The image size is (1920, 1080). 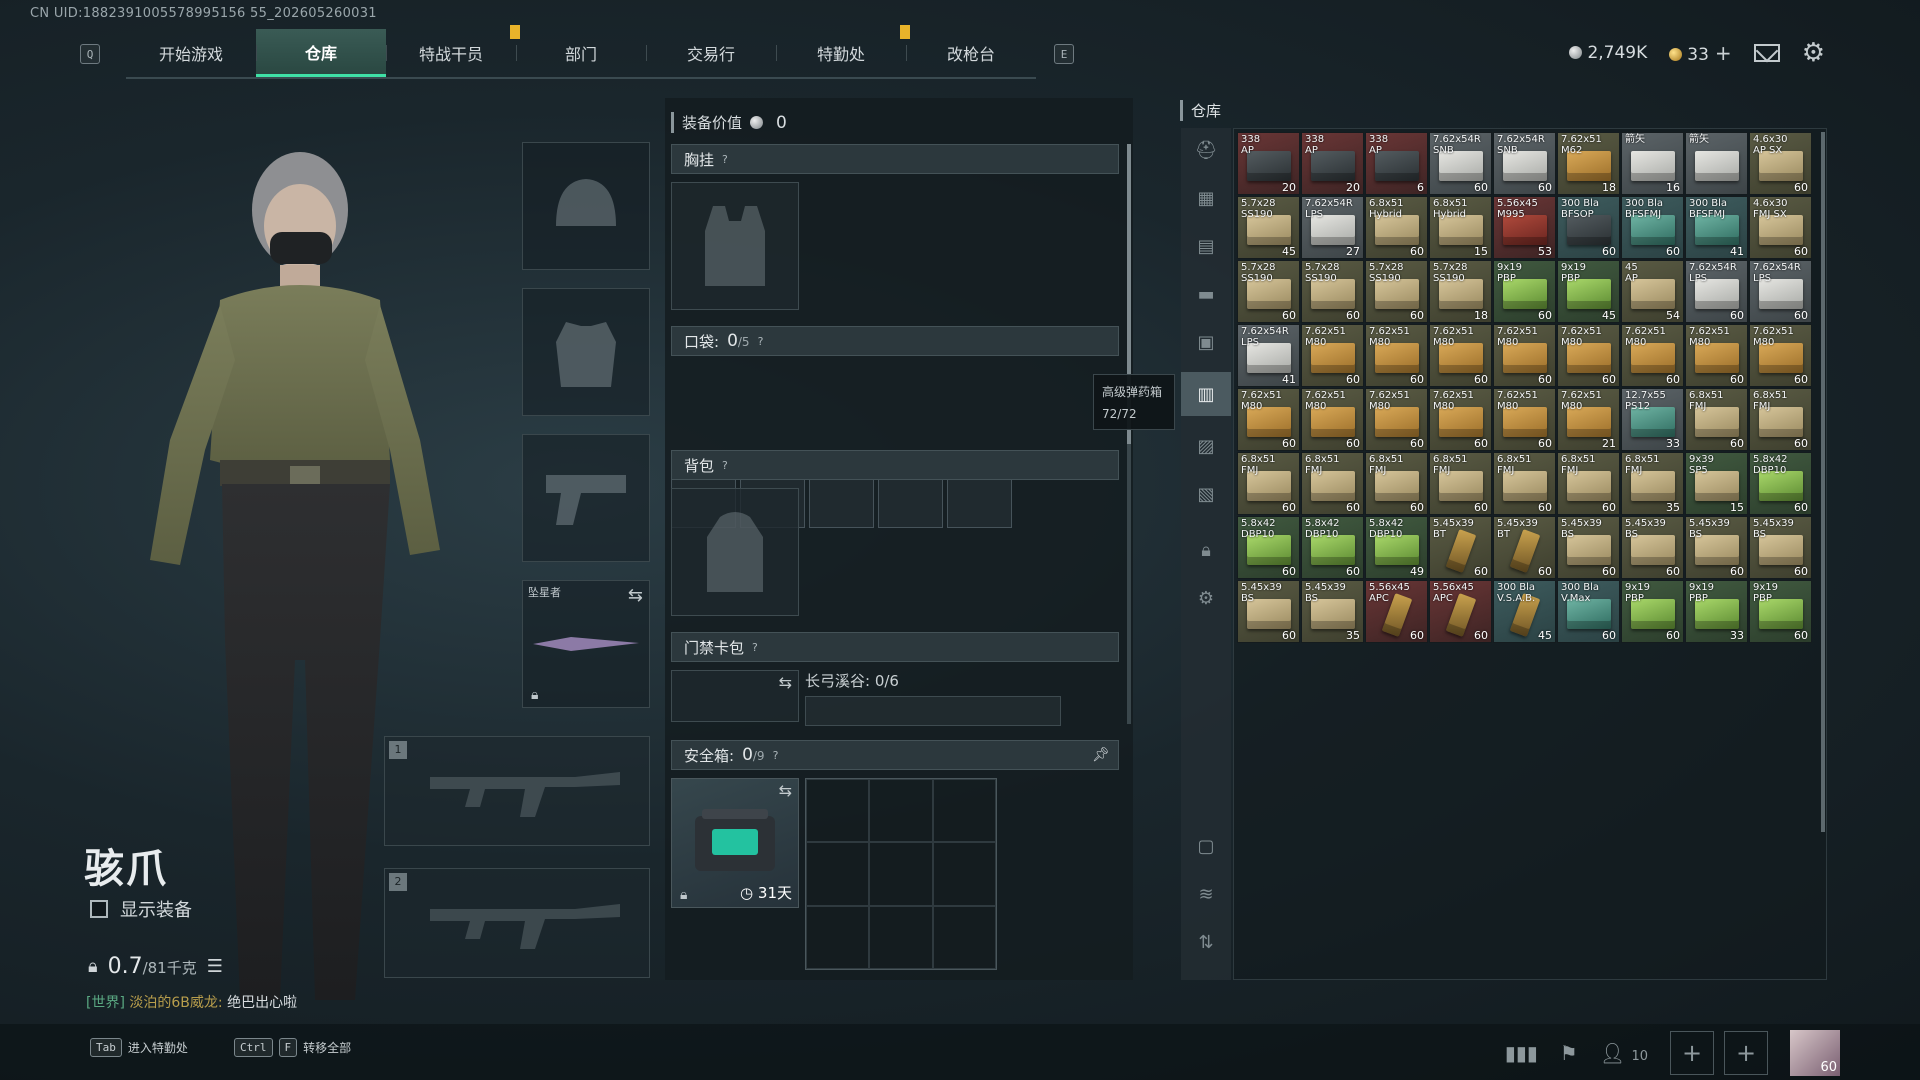 I want to click on show-gear-checkbox, so click(x=99, y=909).